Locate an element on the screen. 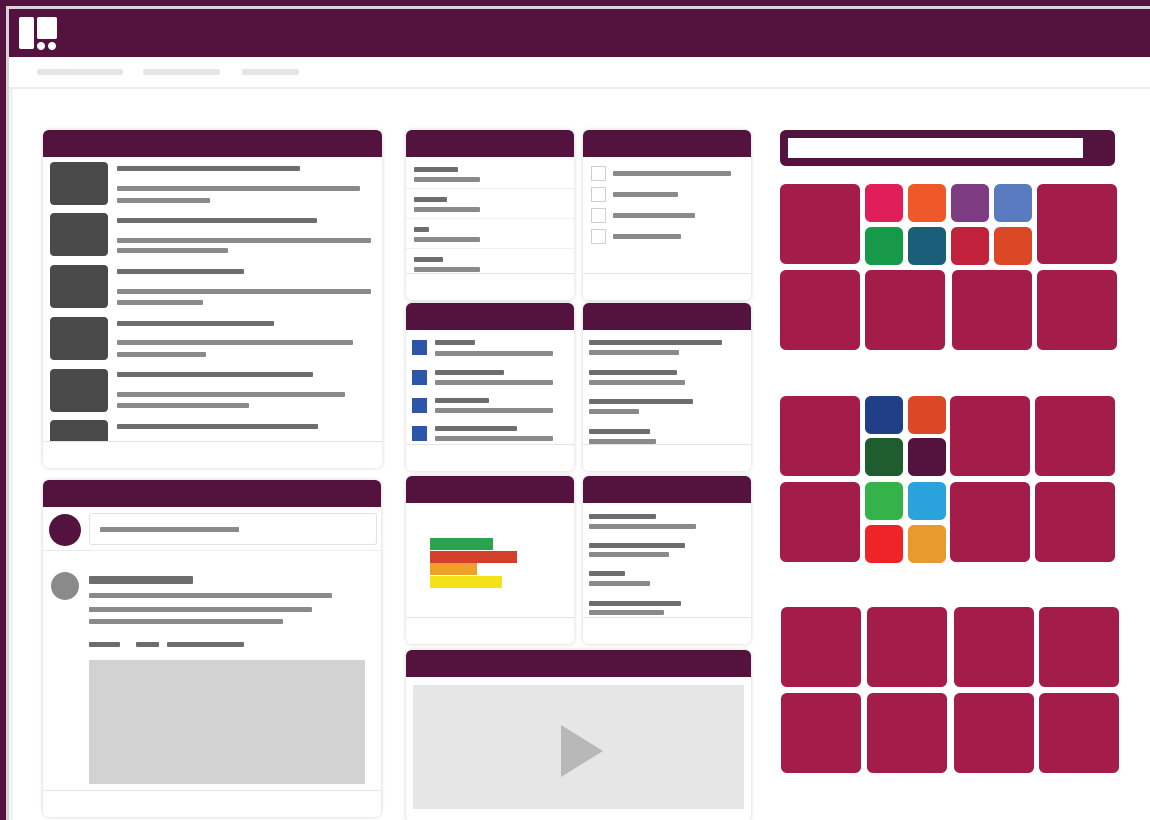 This screenshot has width=1150, height=820. links-card is located at coordinates (490, 215).